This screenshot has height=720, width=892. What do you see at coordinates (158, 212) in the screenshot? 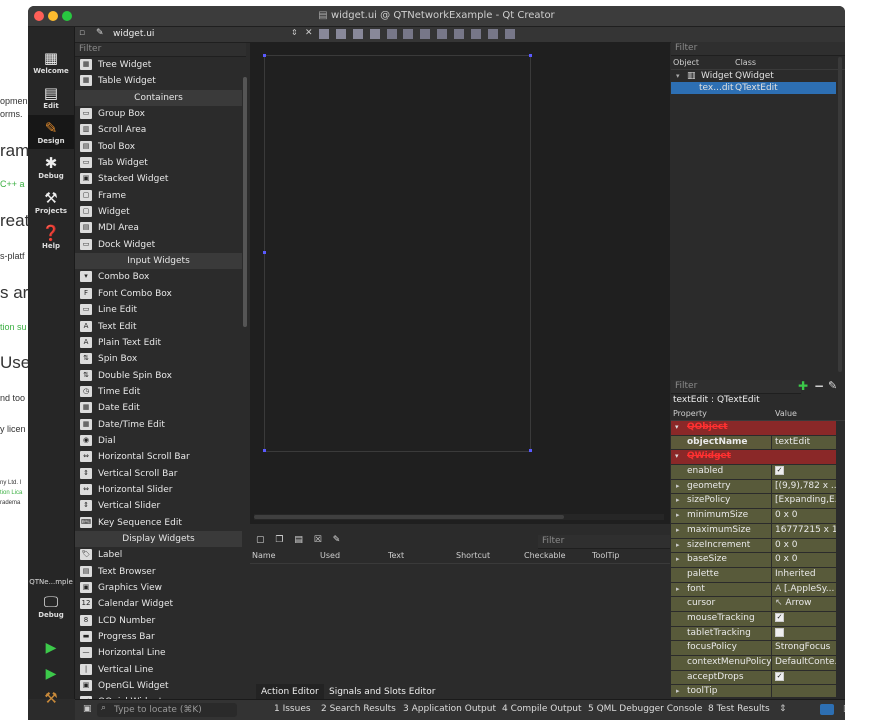
I see `widget-box-item: ▢ Widget` at bounding box center [158, 212].